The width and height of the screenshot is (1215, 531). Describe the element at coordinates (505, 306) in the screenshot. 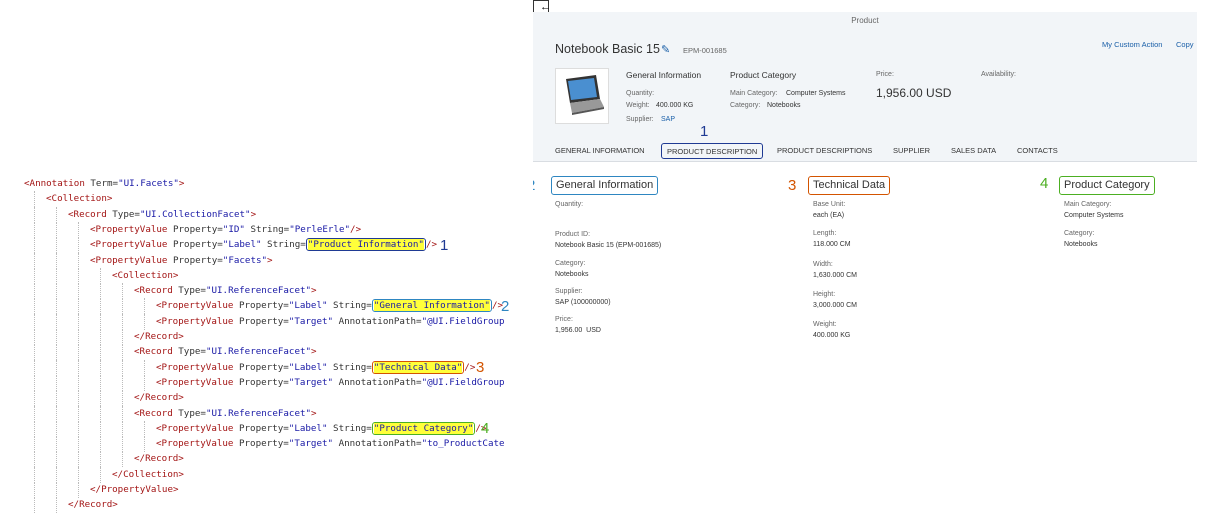

I see `marker-2-code: 2` at that location.